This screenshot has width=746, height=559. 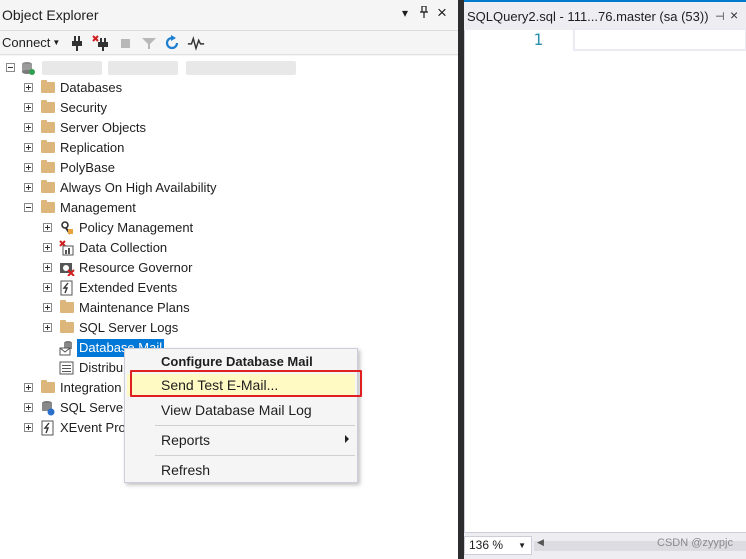 I want to click on connect-dropdown-button: Connect ▼, so click(x=31, y=42).